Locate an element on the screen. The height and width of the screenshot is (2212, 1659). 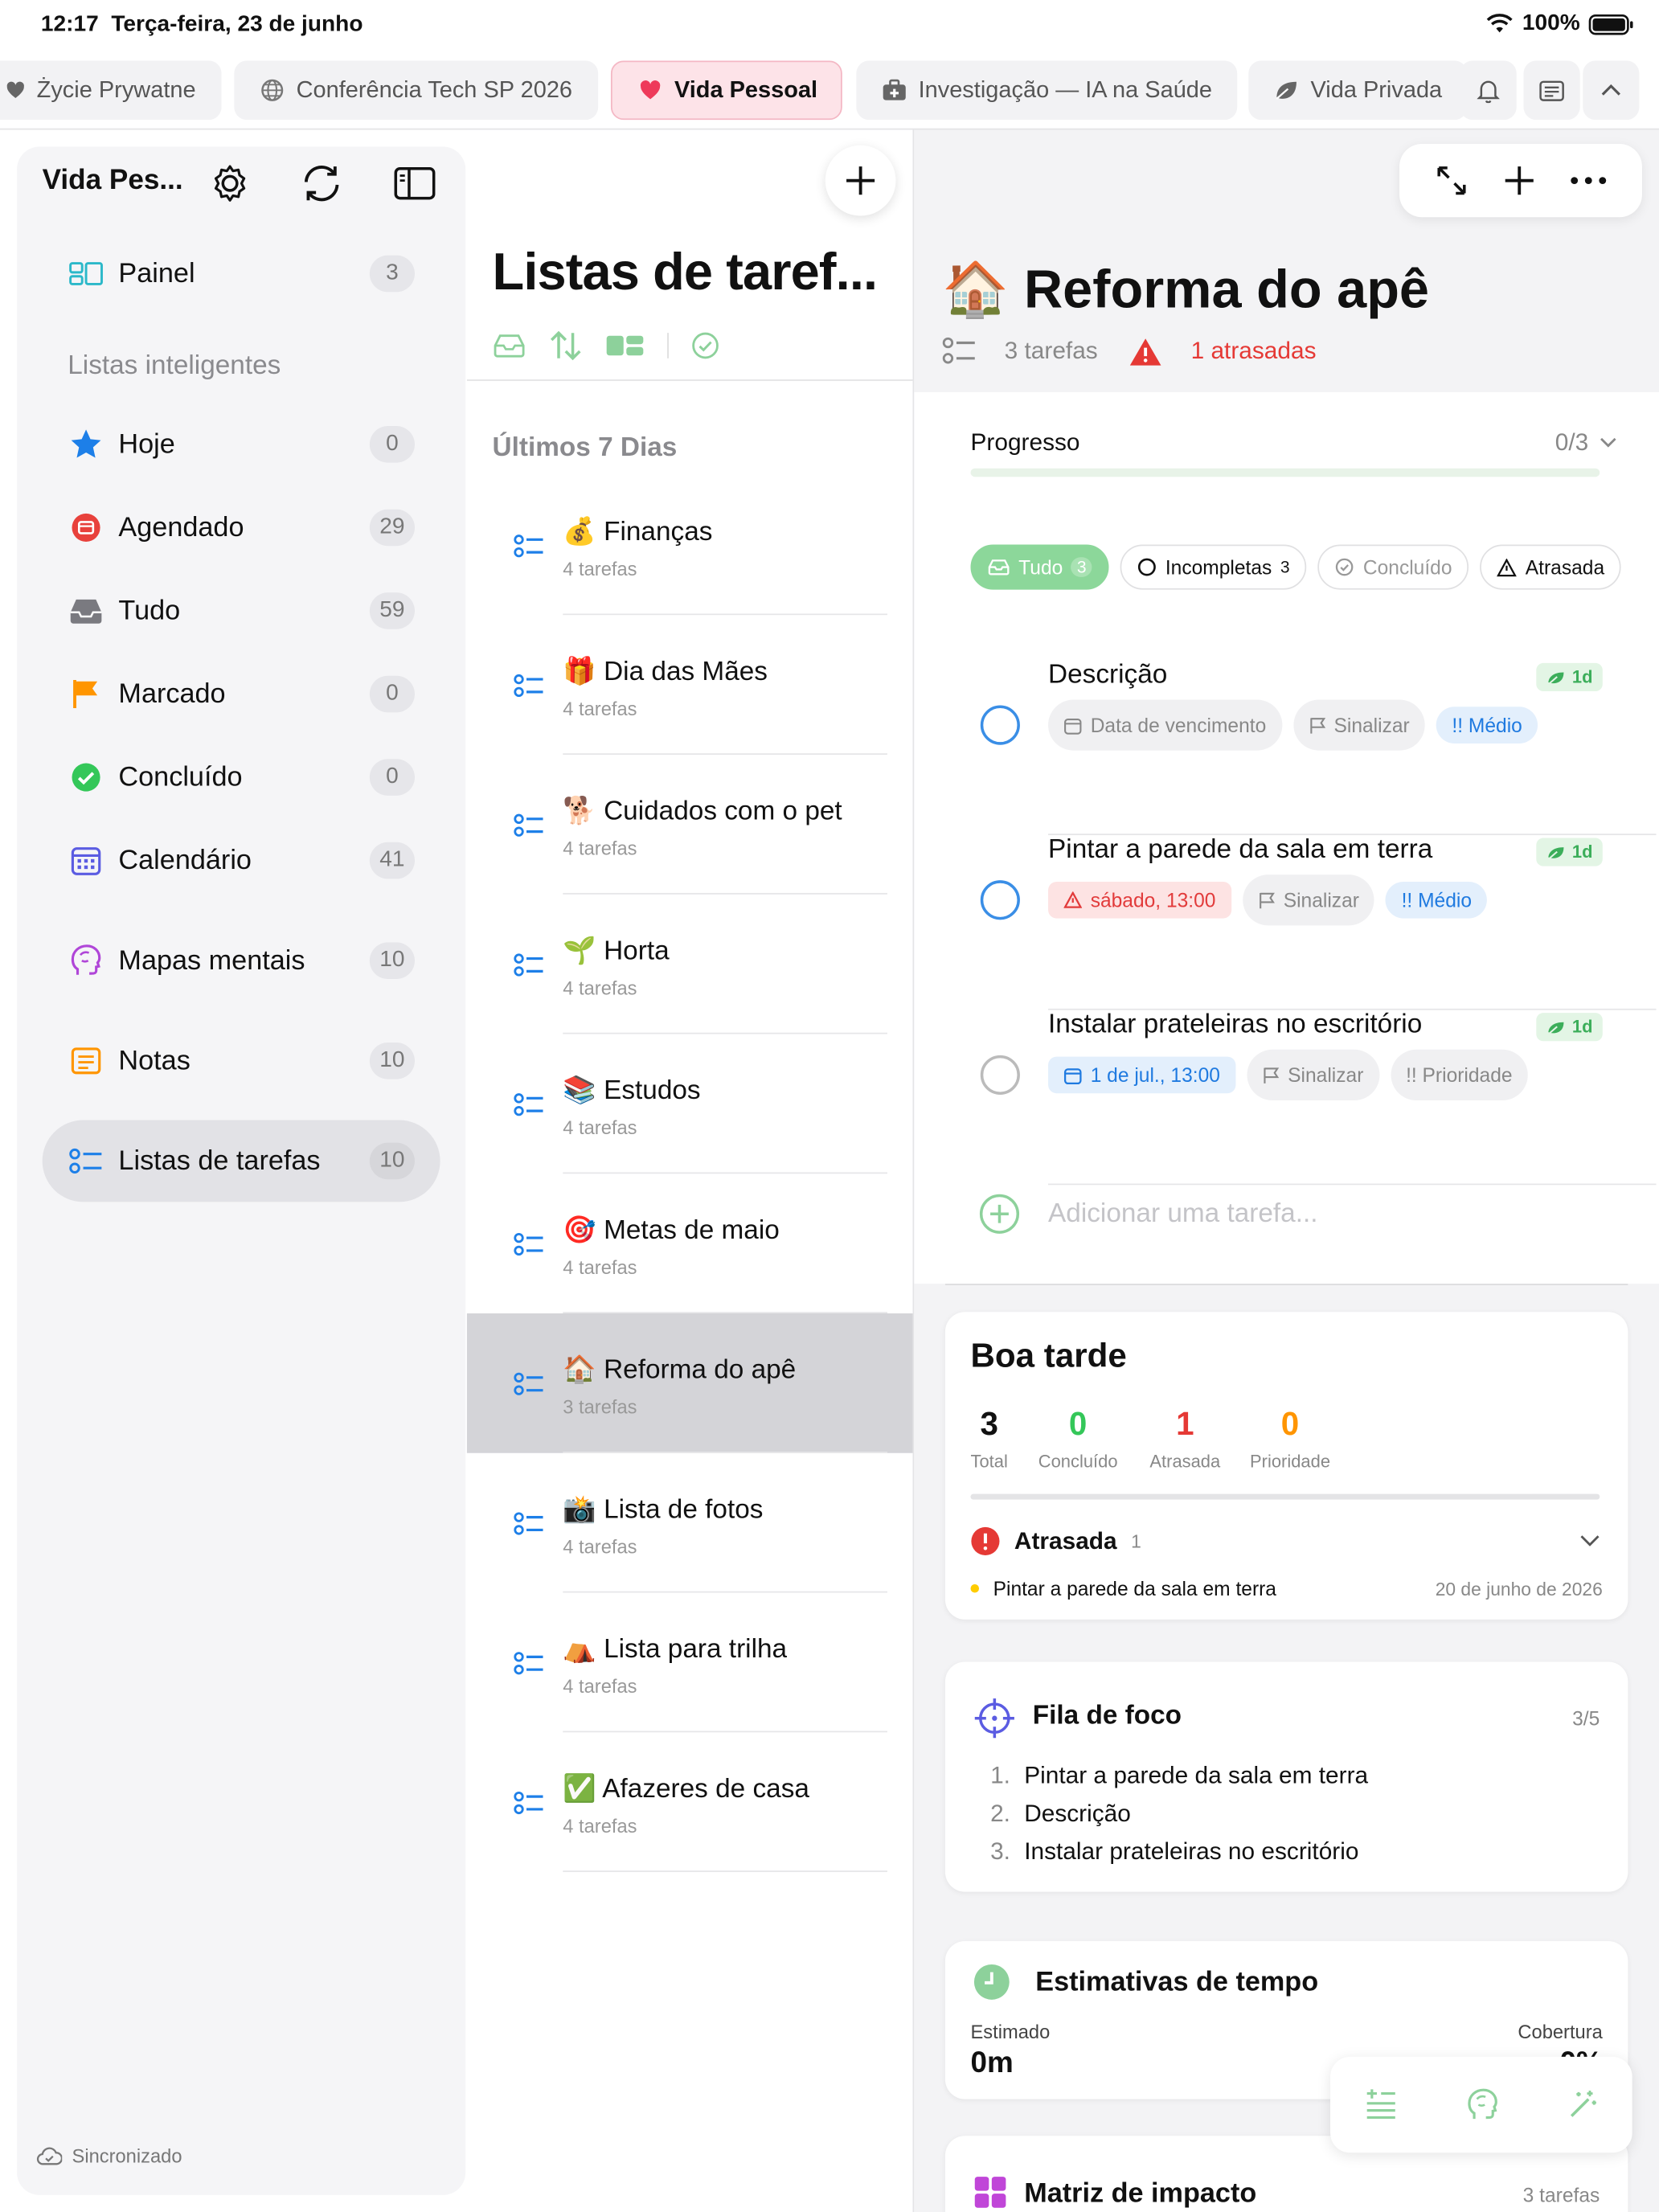
task-list-item: 🏠 Reforma do apê 3 tarefas is located at coordinates (689, 1383).